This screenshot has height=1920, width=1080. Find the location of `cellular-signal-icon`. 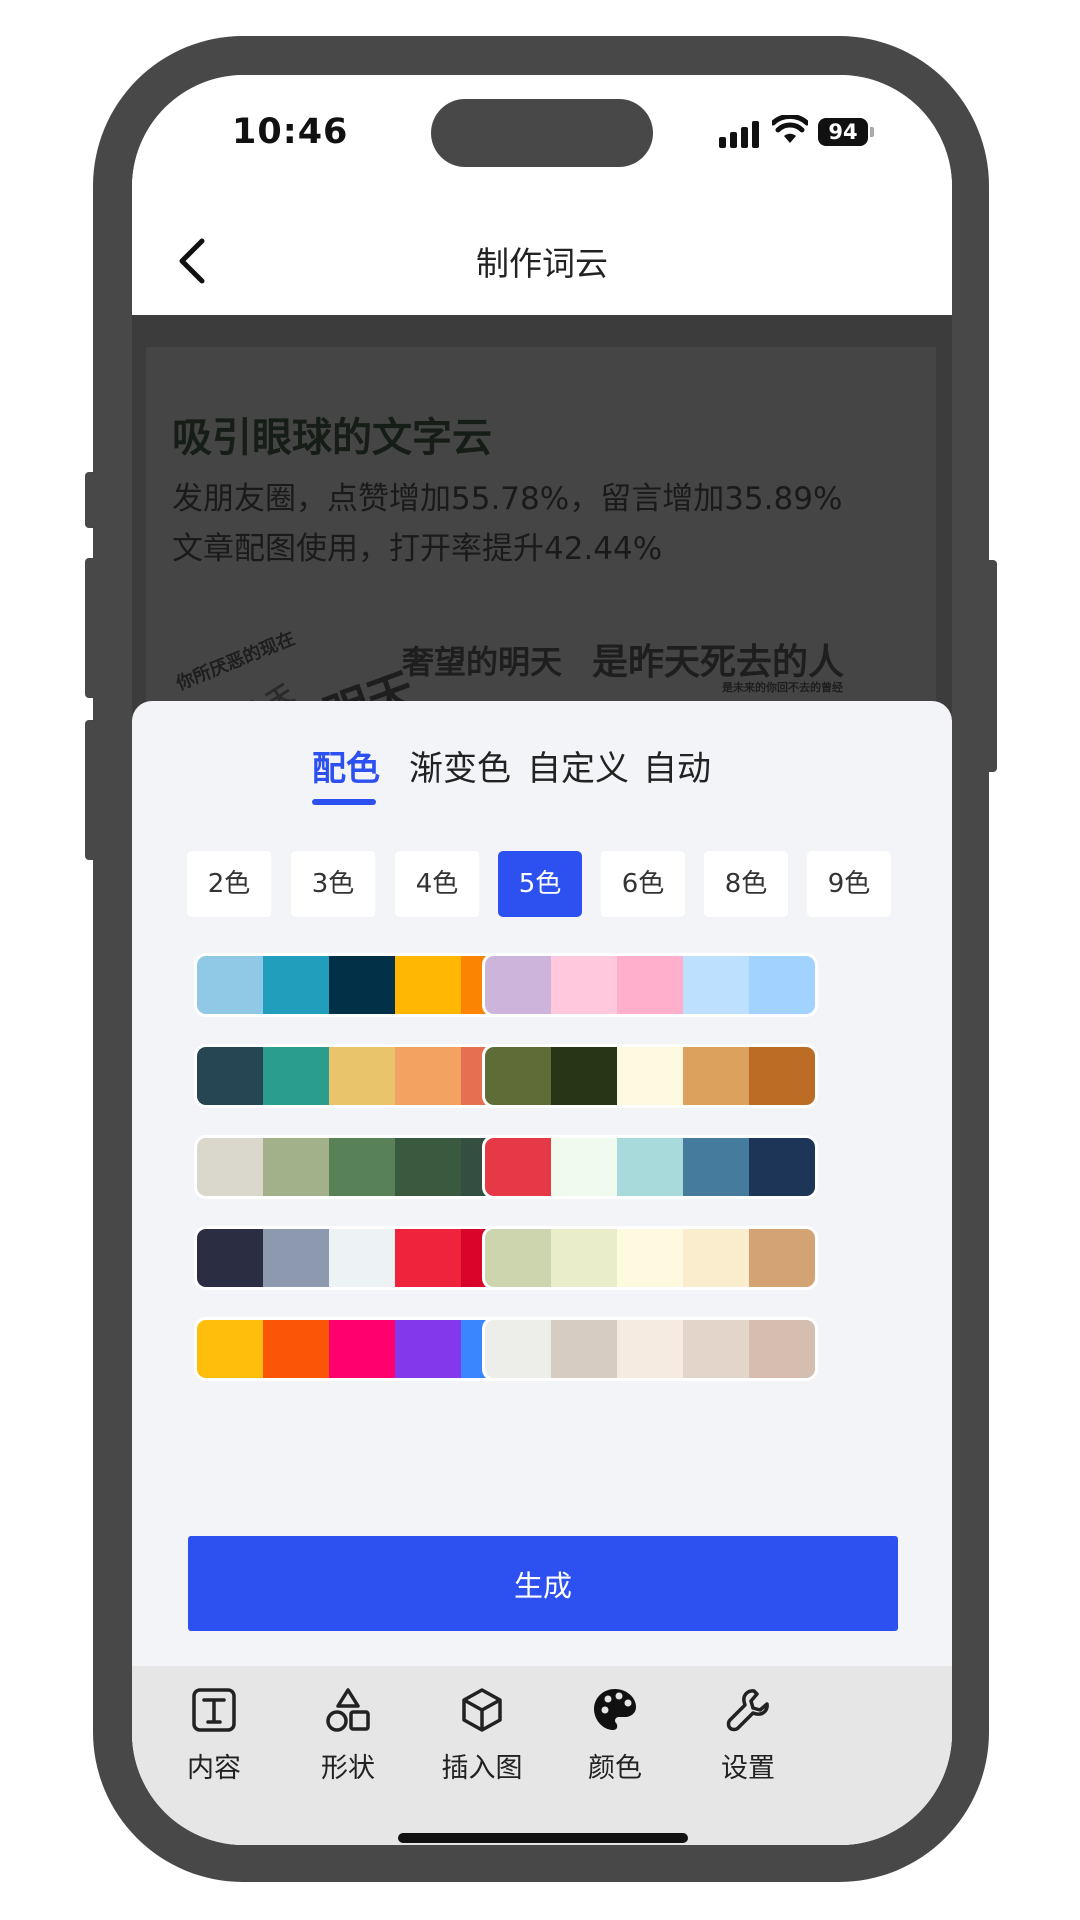

cellular-signal-icon is located at coordinates (740, 134).